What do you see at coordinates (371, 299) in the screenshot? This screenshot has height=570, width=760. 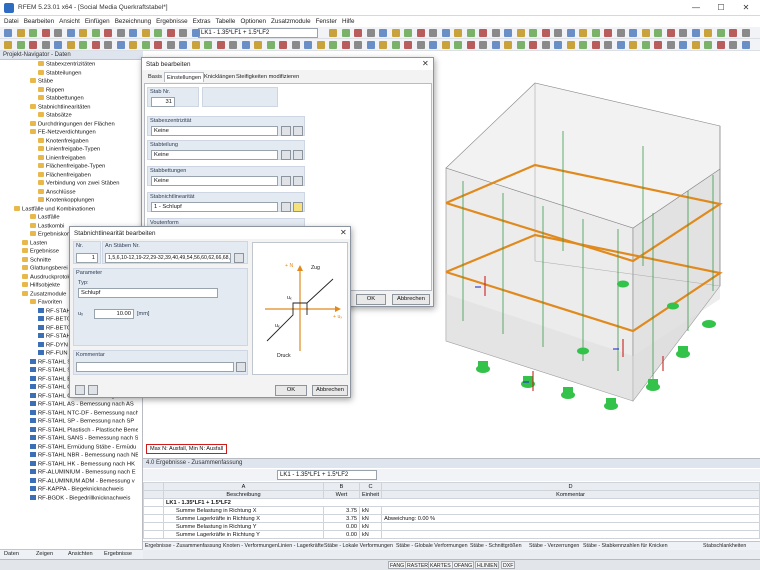 I see `edit-member-ok-button: OK` at bounding box center [371, 299].